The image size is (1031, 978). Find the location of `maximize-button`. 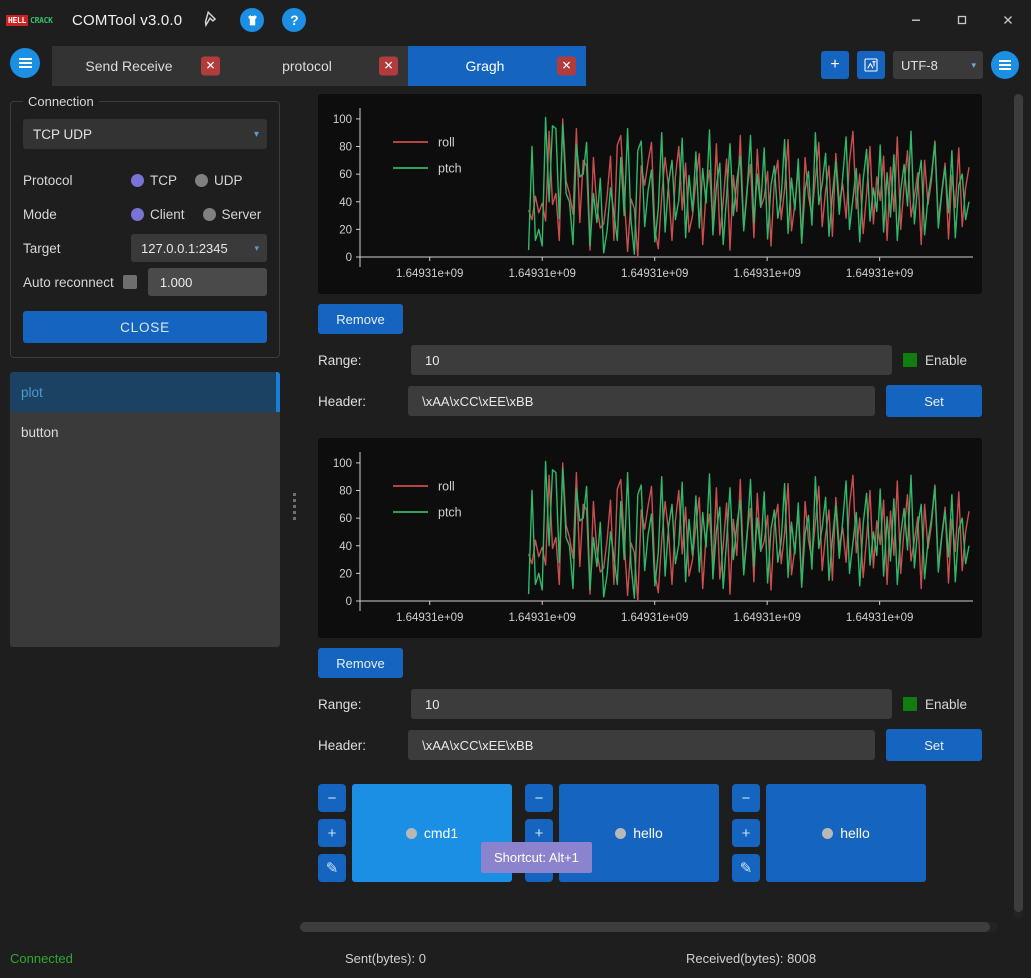

maximize-button is located at coordinates (962, 20).